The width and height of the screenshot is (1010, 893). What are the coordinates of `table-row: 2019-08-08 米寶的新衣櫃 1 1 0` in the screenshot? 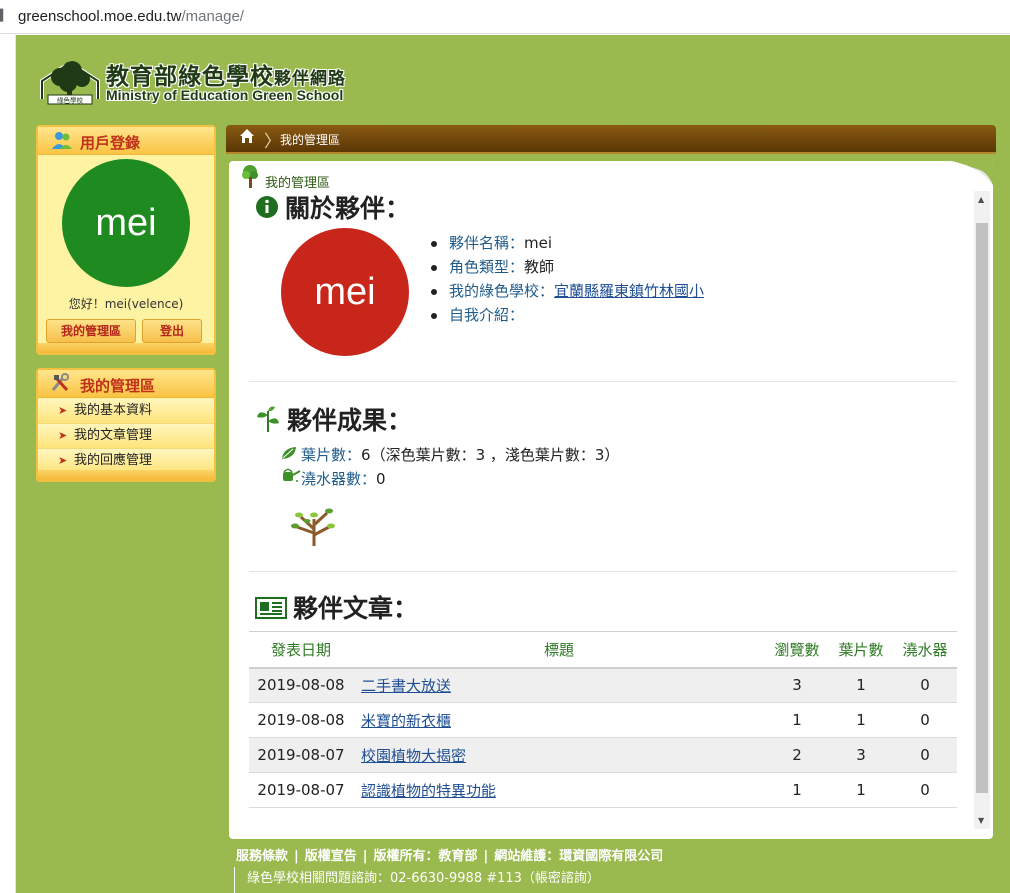 It's located at (603, 720).